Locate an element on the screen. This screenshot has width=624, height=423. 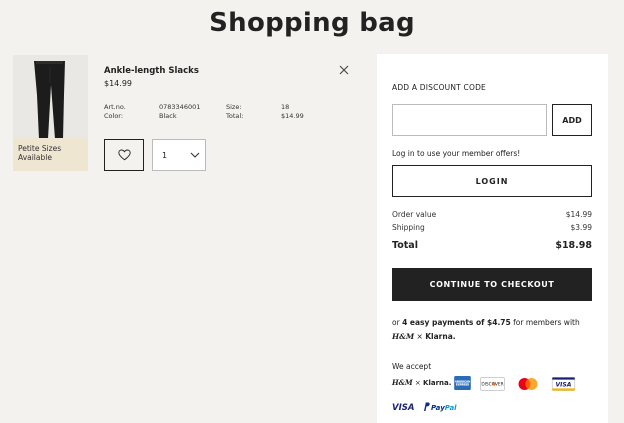
hm-logo: H&M is located at coordinates (403, 336).